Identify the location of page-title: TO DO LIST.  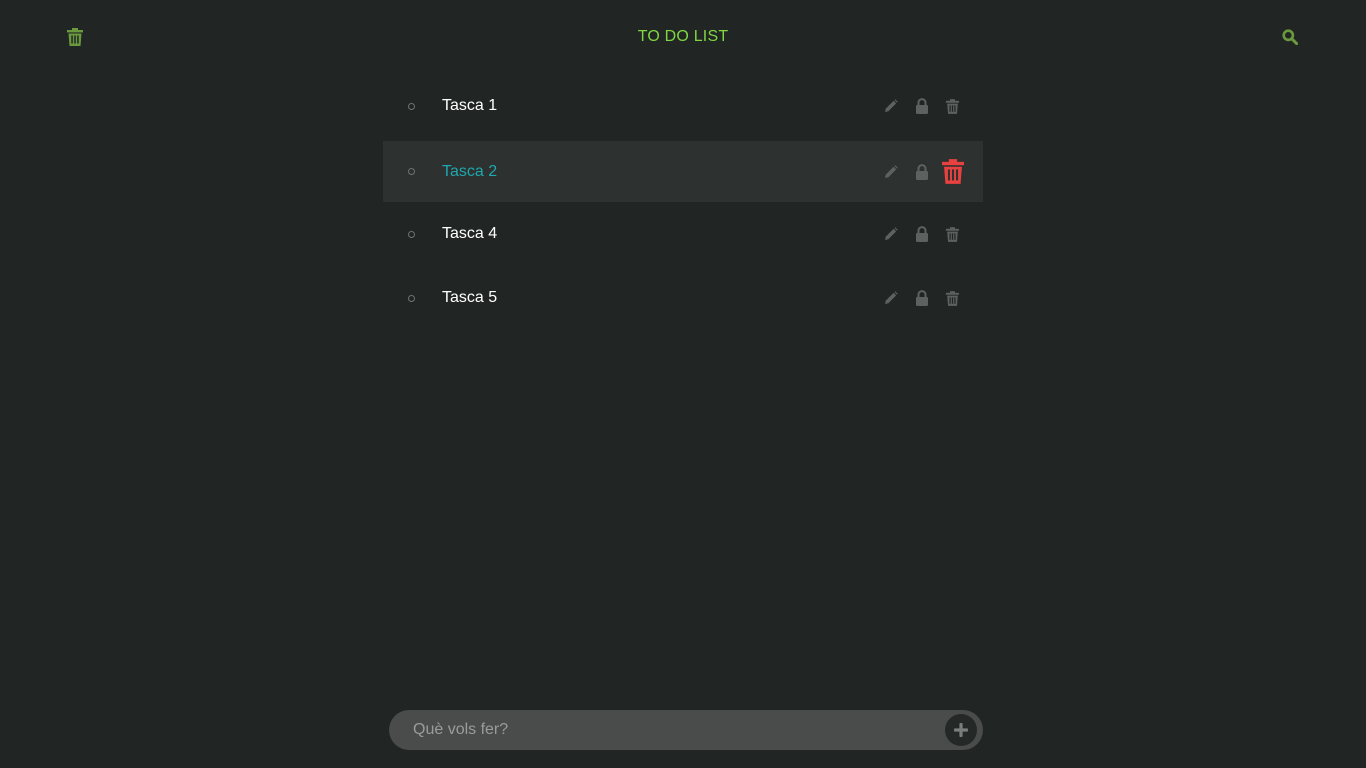
(683, 36).